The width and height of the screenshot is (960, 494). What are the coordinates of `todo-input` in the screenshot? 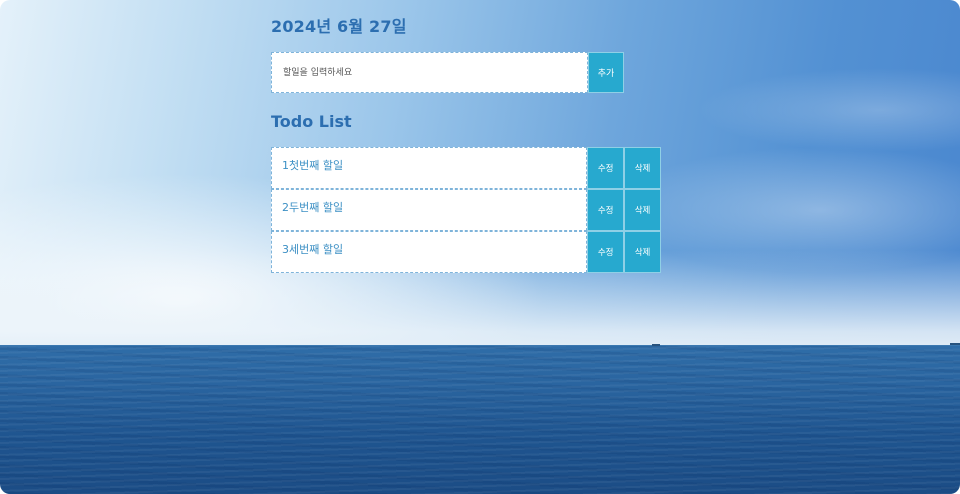 It's located at (429, 72).